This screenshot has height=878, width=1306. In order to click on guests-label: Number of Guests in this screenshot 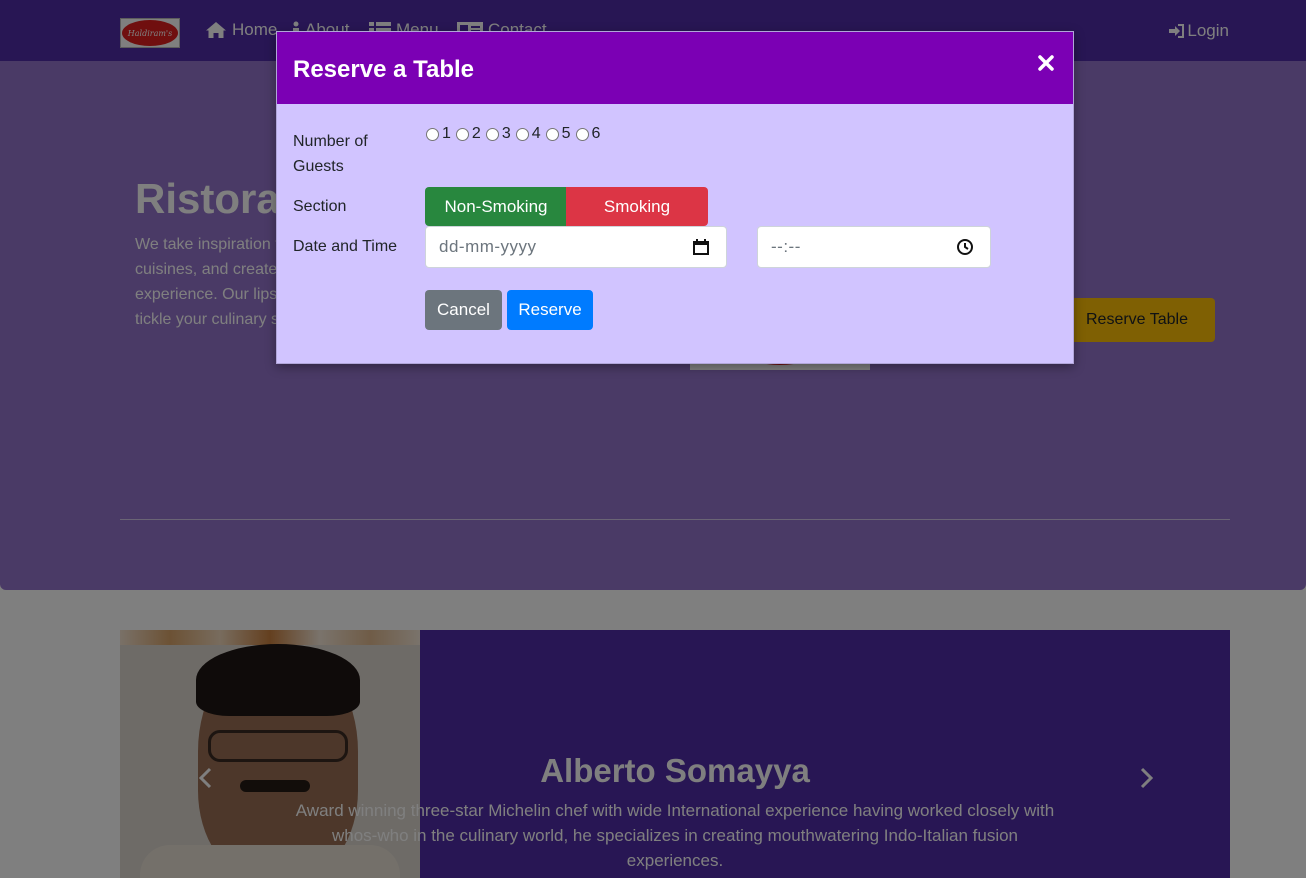, I will do `click(330, 154)`.